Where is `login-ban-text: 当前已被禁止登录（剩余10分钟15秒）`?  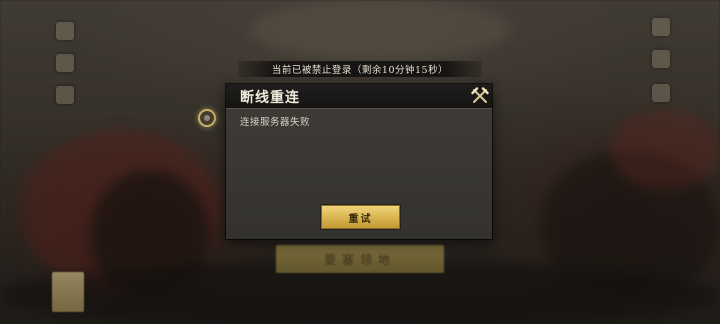
login-ban-text: 当前已被禁止登录（剩余10分钟15秒） is located at coordinates (360, 70).